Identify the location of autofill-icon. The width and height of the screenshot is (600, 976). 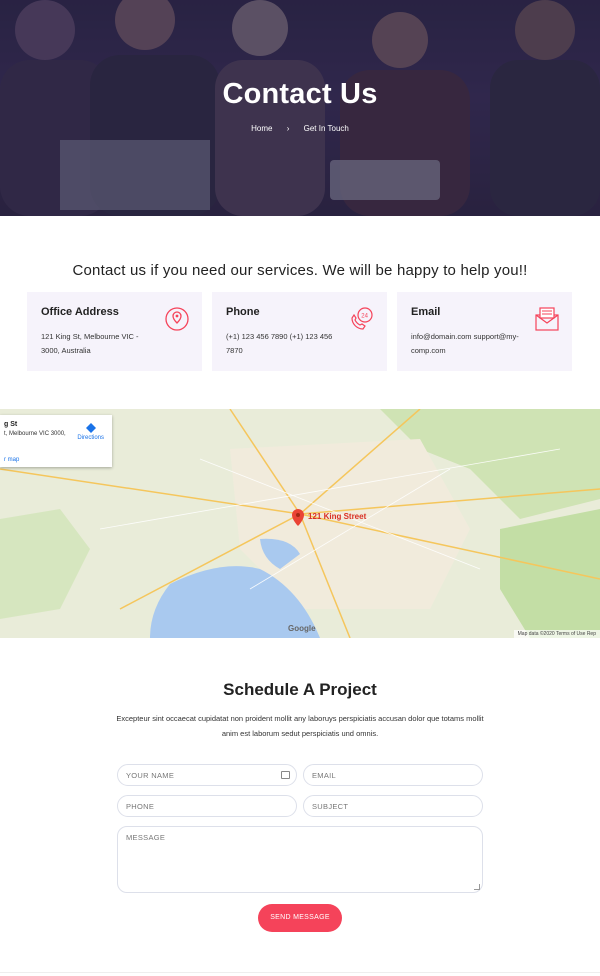
(285, 775).